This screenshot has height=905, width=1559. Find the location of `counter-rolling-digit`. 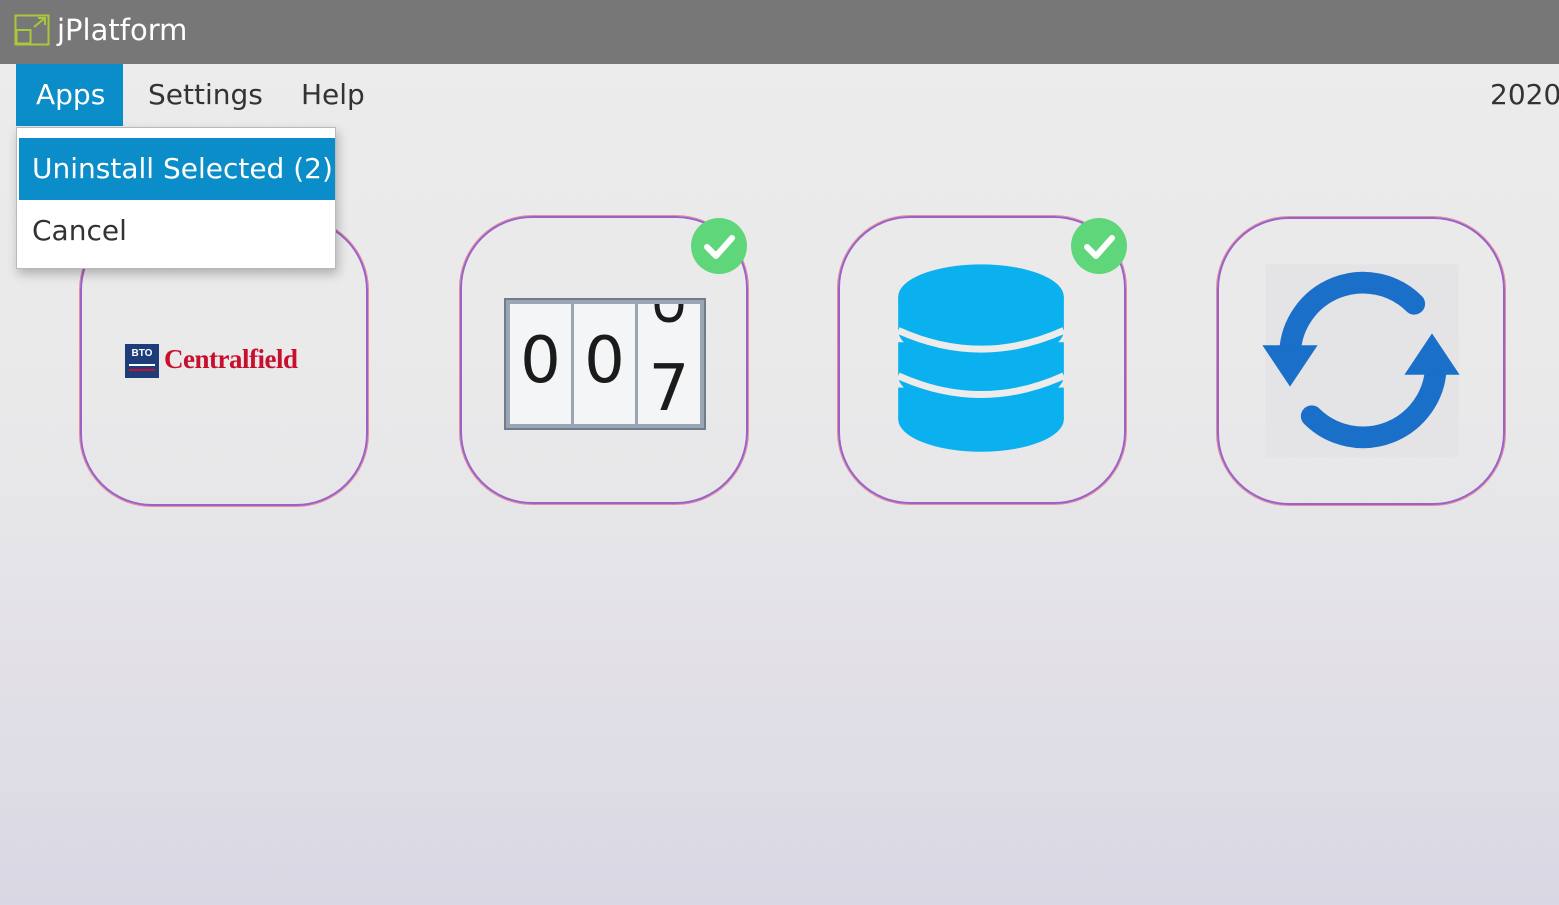

counter-rolling-digit is located at coordinates (669, 313).